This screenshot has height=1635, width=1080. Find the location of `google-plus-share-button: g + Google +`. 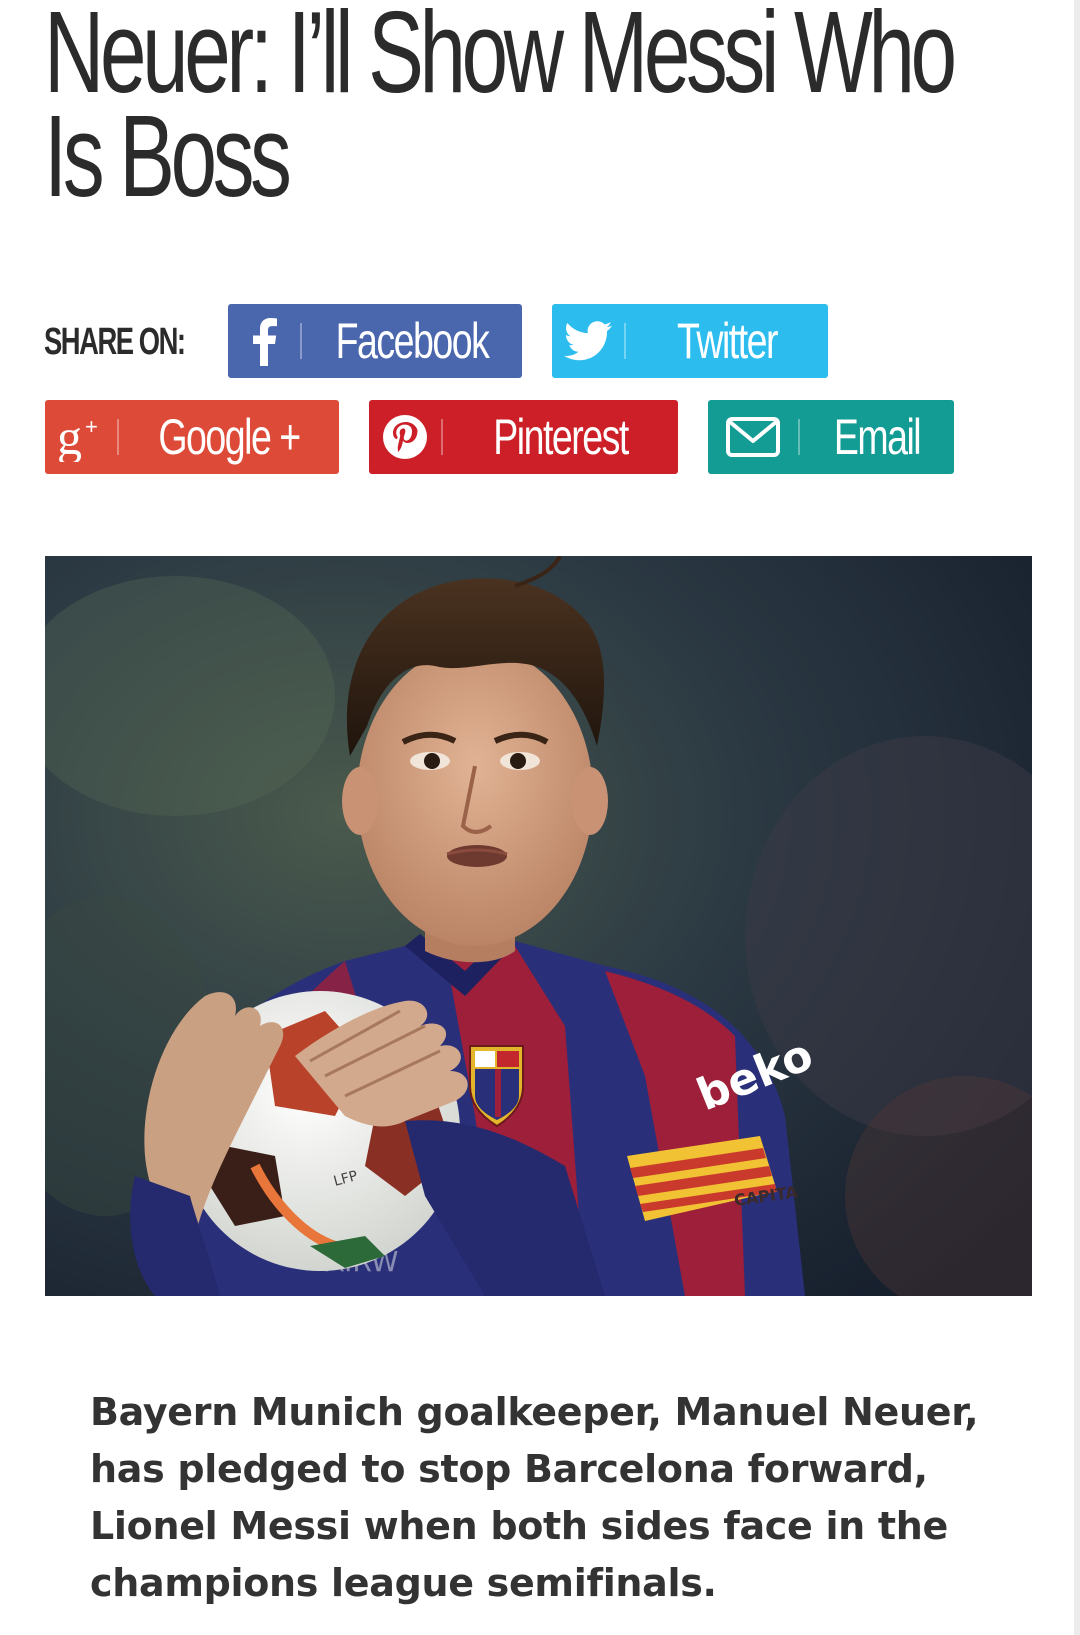

google-plus-share-button: g + Google + is located at coordinates (192, 437).